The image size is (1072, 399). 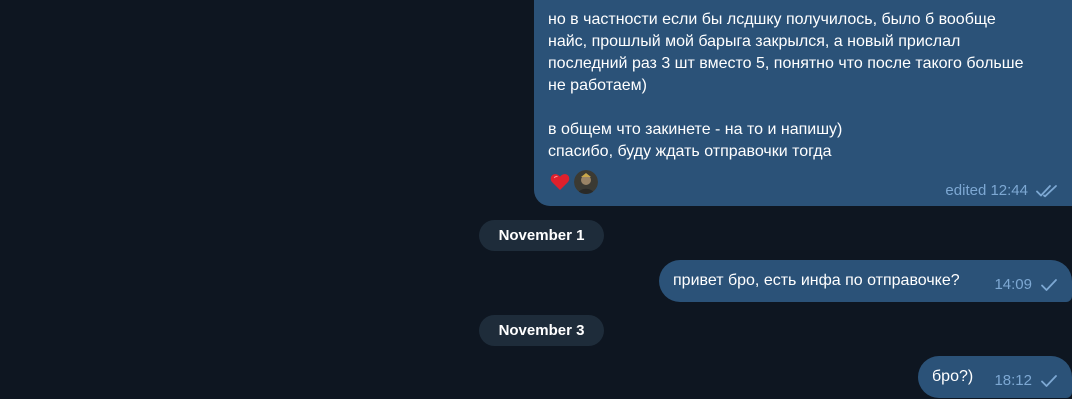 What do you see at coordinates (986, 190) in the screenshot?
I see `message-time: edited 12:44` at bounding box center [986, 190].